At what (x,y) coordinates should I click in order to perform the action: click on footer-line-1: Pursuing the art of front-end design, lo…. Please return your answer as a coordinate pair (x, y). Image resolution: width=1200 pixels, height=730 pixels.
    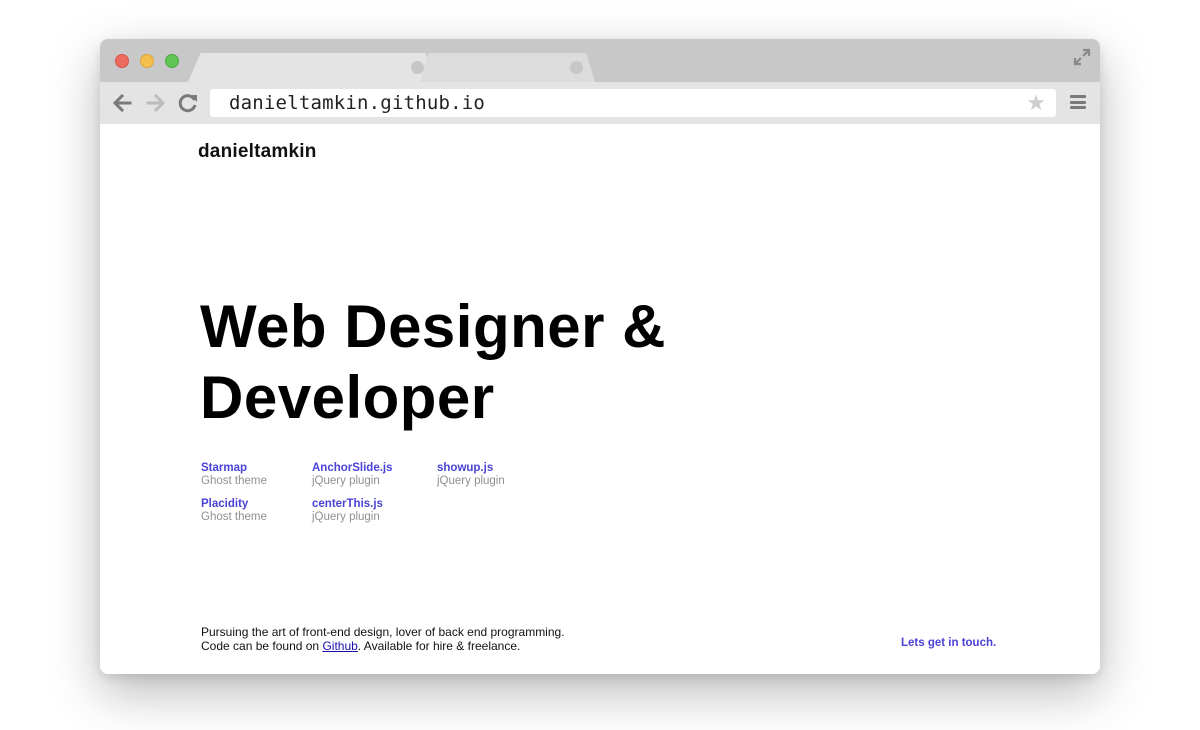
    Looking at the image, I should click on (383, 632).